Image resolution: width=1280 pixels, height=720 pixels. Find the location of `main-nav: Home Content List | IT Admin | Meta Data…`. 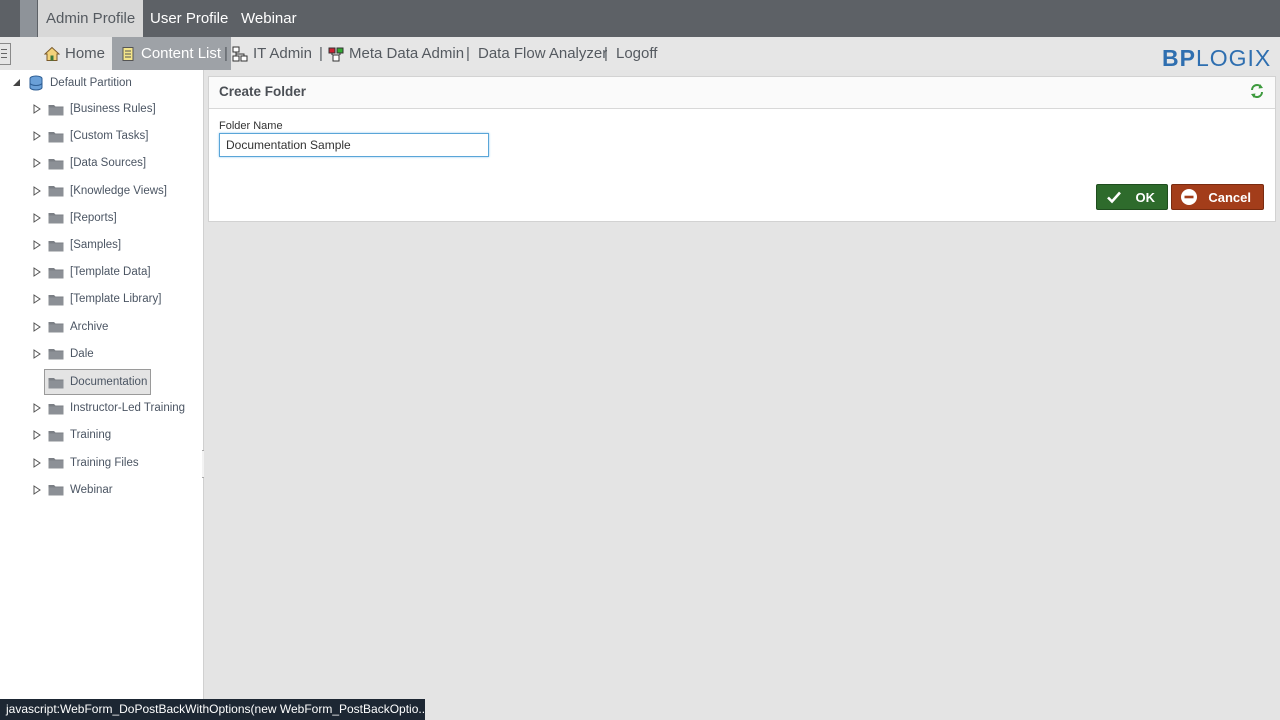

main-nav: Home Content List | IT Admin | Meta Data… is located at coordinates (640, 53).